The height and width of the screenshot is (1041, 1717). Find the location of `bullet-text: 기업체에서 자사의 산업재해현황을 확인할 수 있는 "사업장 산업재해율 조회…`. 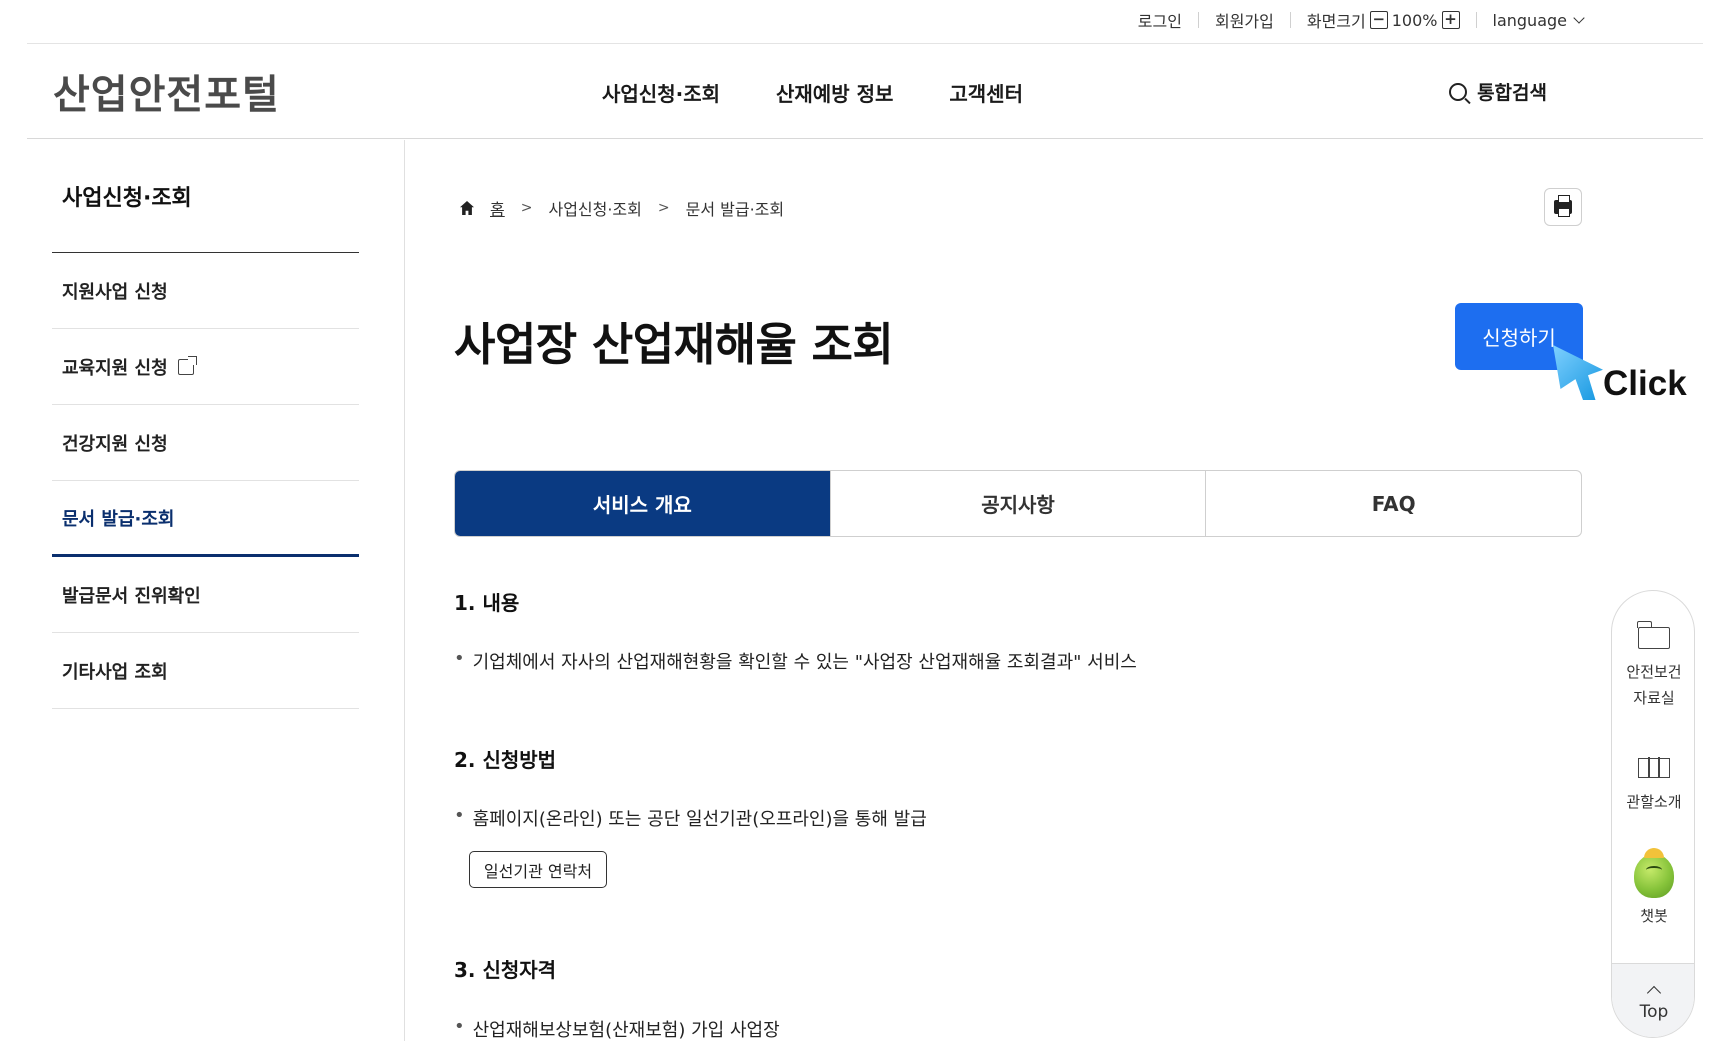

bullet-text: 기업체에서 자사의 산업재해현황을 확인할 수 있는 "사업장 산업재해율 조회… is located at coordinates (804, 662).